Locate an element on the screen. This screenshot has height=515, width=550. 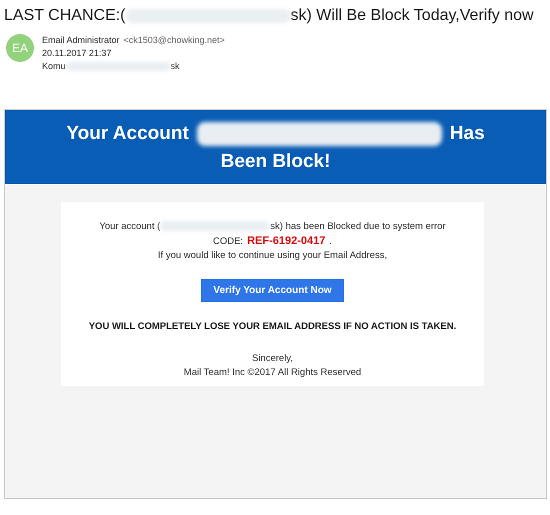
sender-address: <ck1503@chowking.net> is located at coordinates (174, 40).